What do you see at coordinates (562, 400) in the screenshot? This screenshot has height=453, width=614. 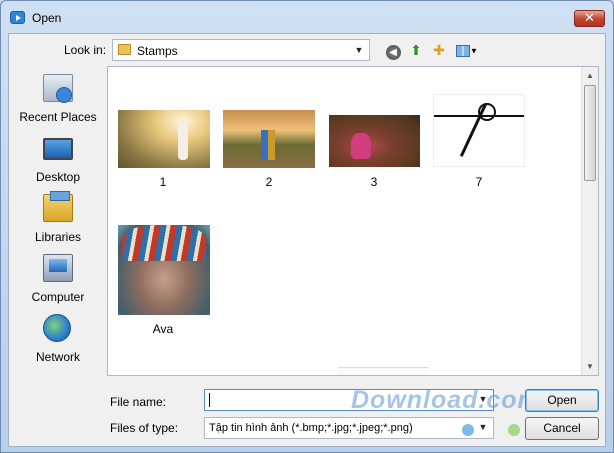 I see `open-button: Open` at bounding box center [562, 400].